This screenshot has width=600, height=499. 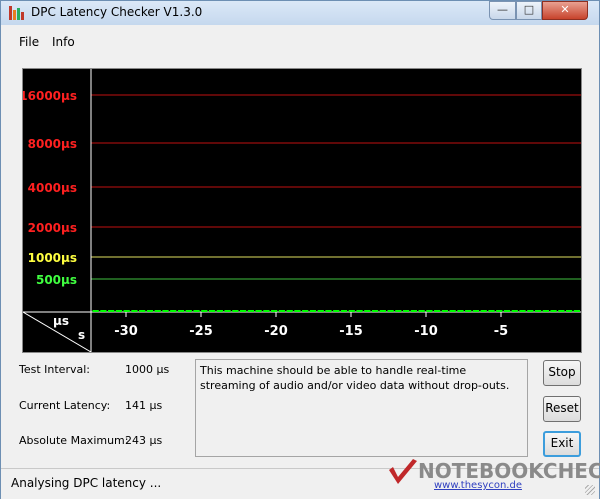 What do you see at coordinates (54, 369) in the screenshot?
I see `test-interval-label: Test Interval:` at bounding box center [54, 369].